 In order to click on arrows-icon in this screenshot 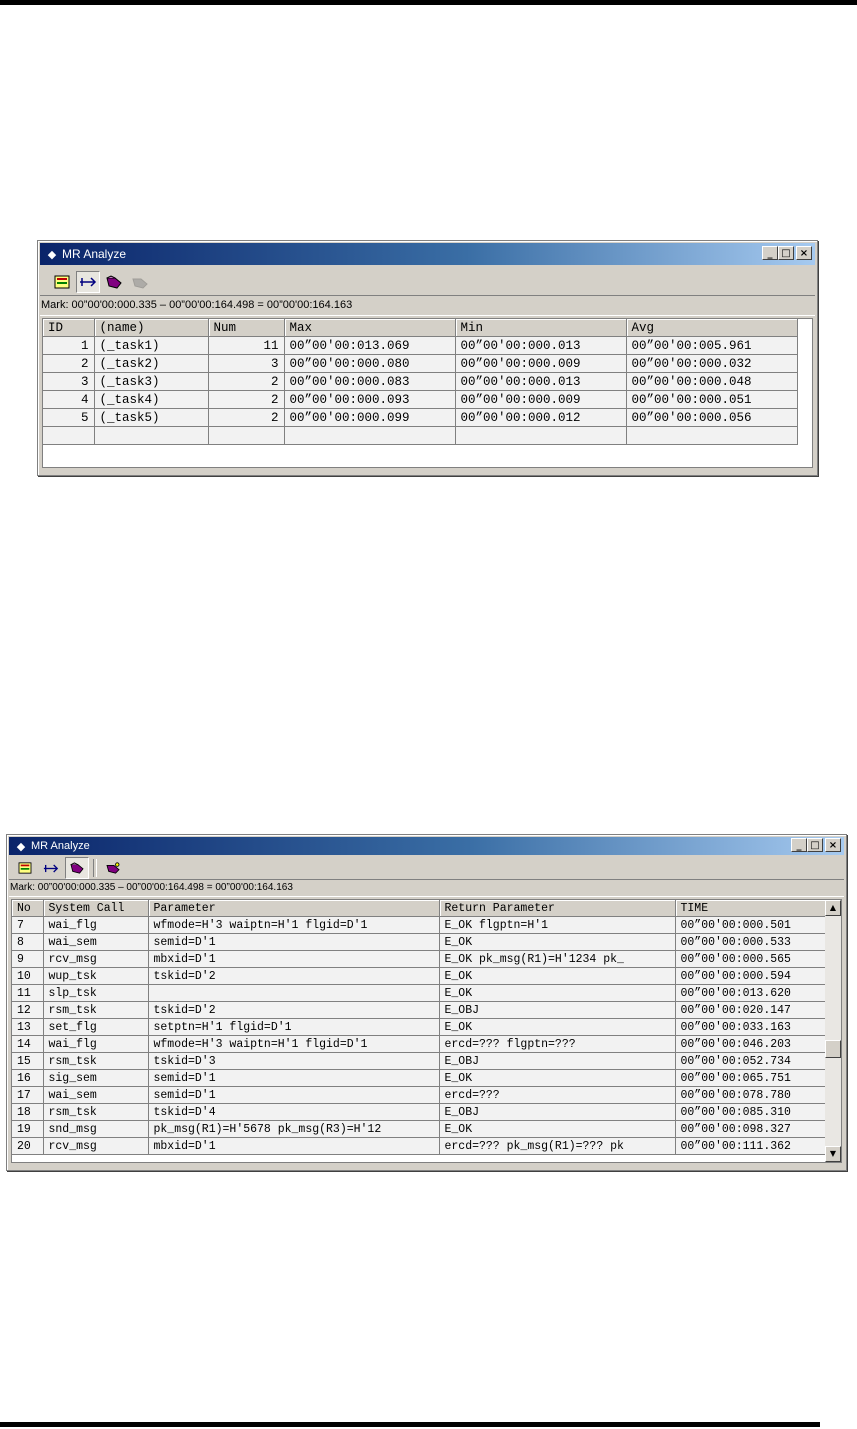, I will do `click(88, 282)`.